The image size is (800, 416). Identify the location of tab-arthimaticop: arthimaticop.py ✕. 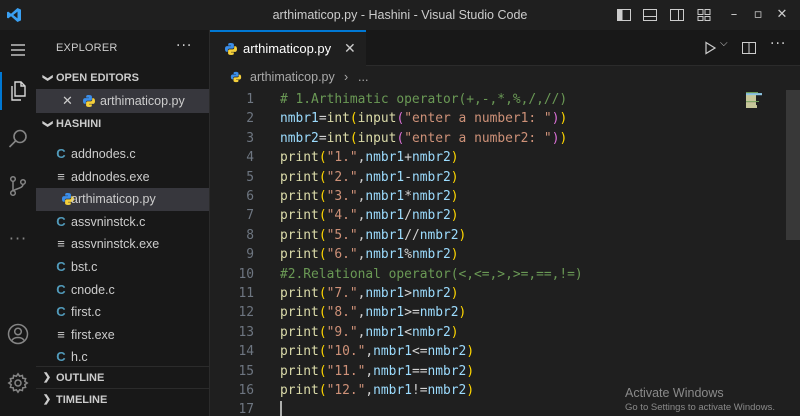
(288, 48).